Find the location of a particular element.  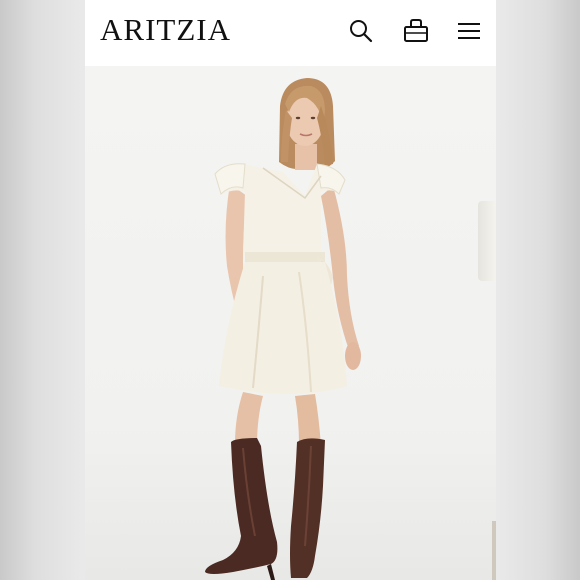

search-button is located at coordinates (361, 31).